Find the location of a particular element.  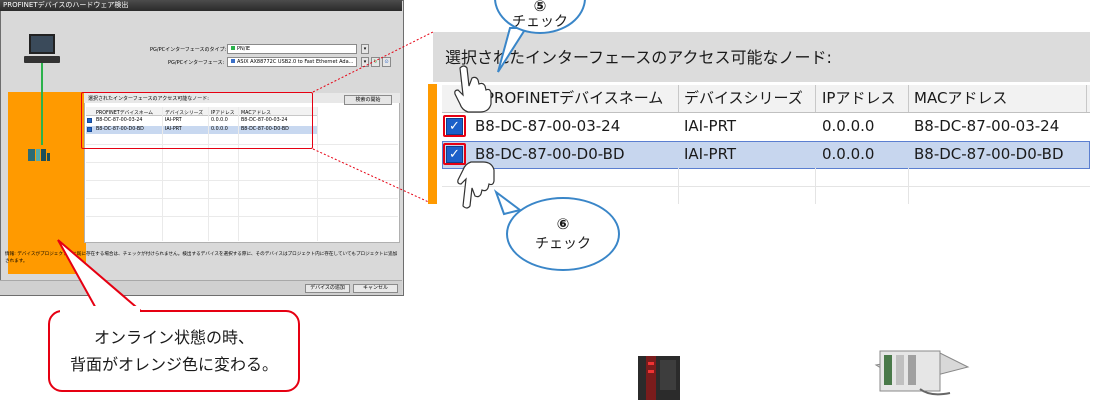

zoom-orange-edge is located at coordinates (432, 144).